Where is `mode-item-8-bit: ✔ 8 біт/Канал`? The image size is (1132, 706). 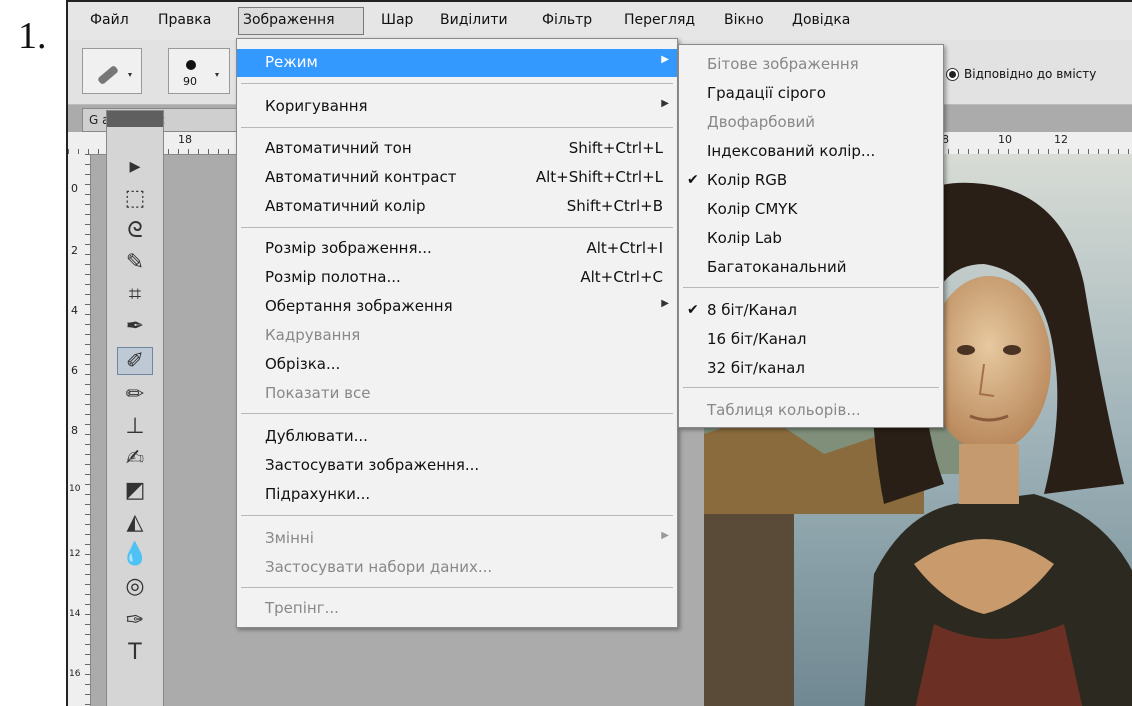 mode-item-8-bit: ✔ 8 біт/Канал is located at coordinates (811, 311).